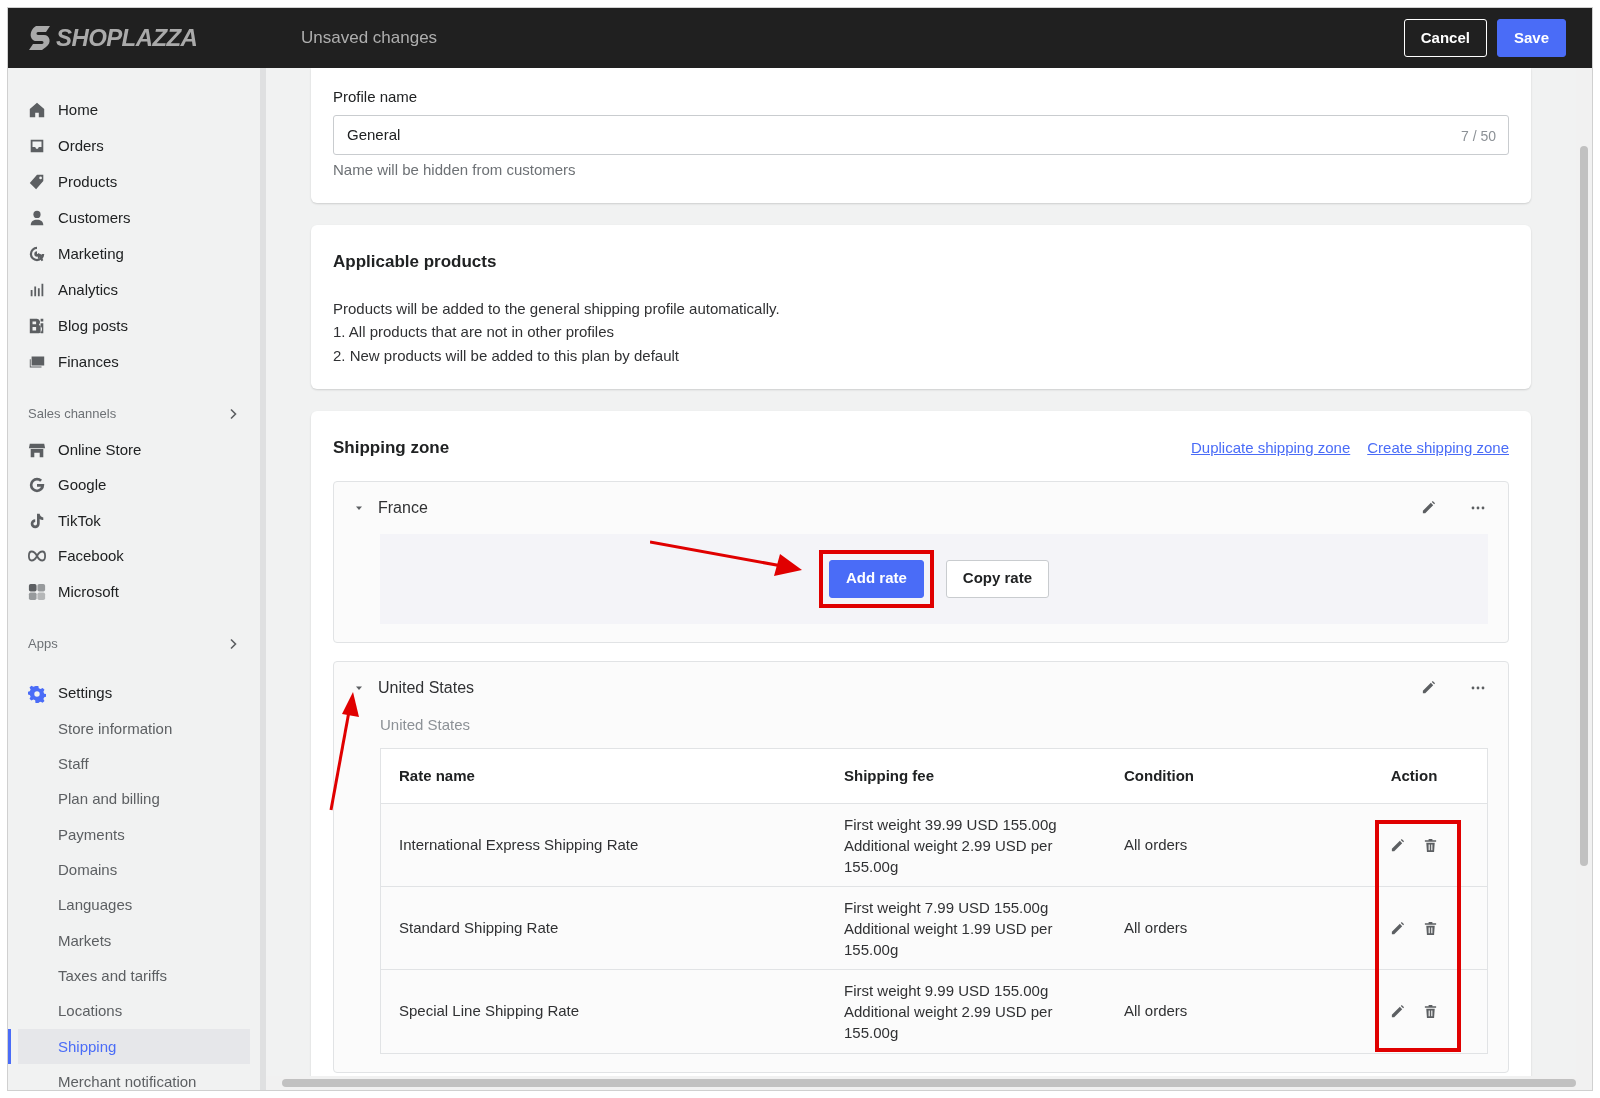 The height and width of the screenshot is (1098, 1600). I want to click on table-cell-text: First weight 7.99 USD 155.00g Additional weight 1.99 USD per 155.00g, so click(949, 928).